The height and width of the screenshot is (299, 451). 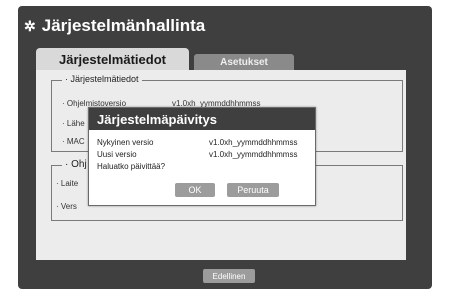 What do you see at coordinates (253, 154) in the screenshot?
I see `new-version-value: v1.0xh_yymmddhhmmss` at bounding box center [253, 154].